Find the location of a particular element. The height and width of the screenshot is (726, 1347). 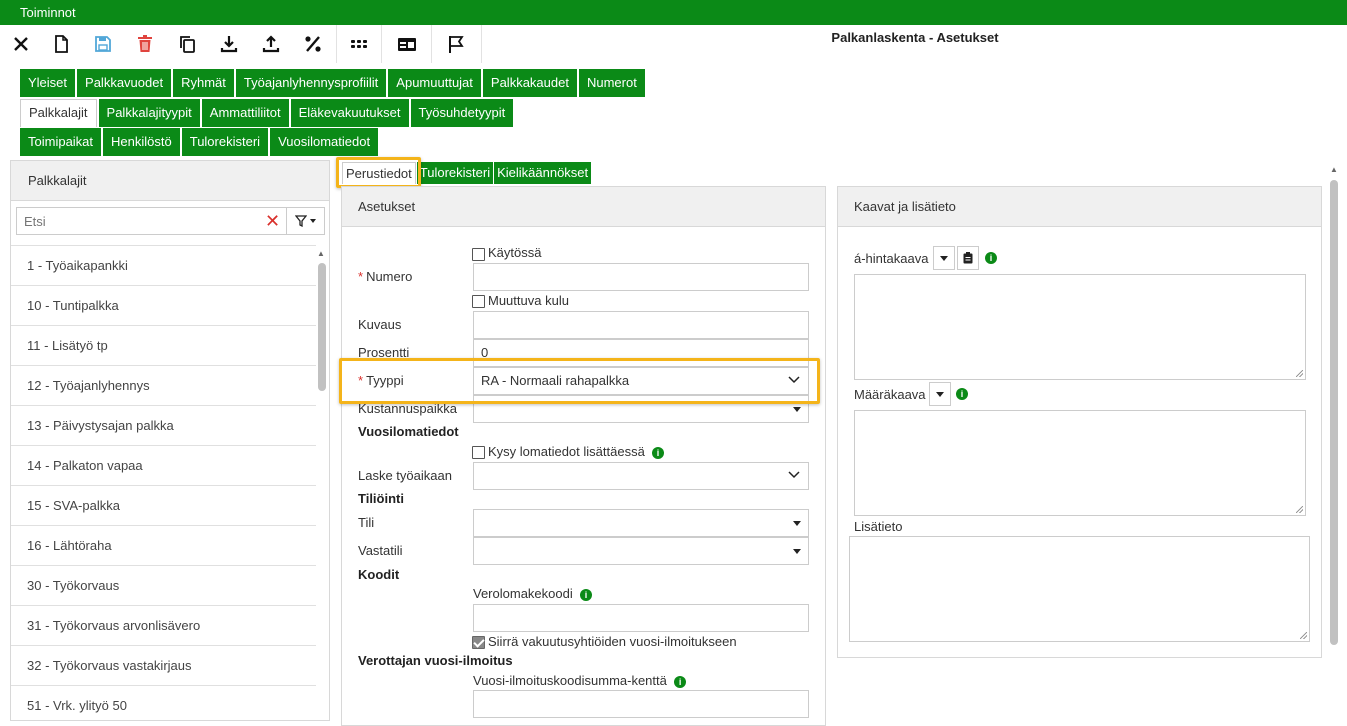

kysy-lomatiedot-checkbox is located at coordinates (478, 452).